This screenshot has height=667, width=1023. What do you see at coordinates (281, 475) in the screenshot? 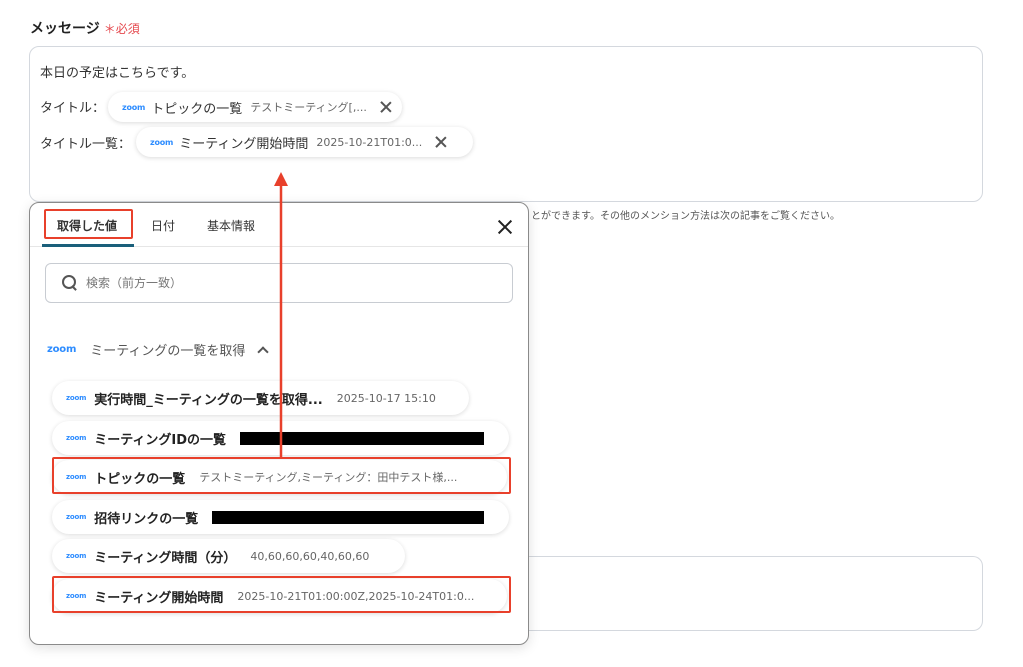
I see `highlight-box-topics` at bounding box center [281, 475].